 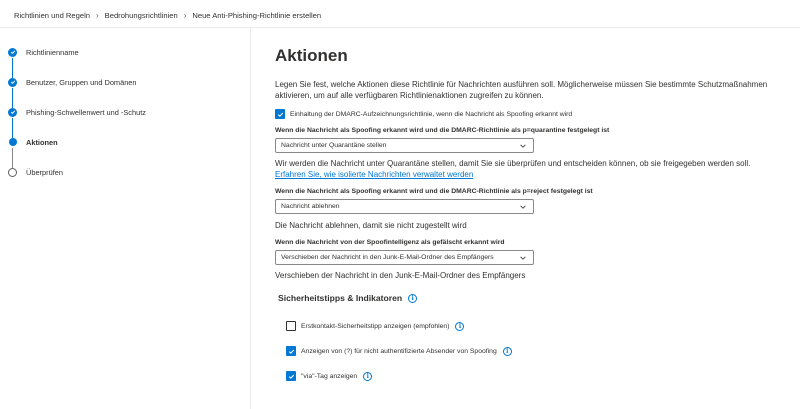 I want to click on via-tag-row: "via"-Tag anzeigen i, so click(x=329, y=376).